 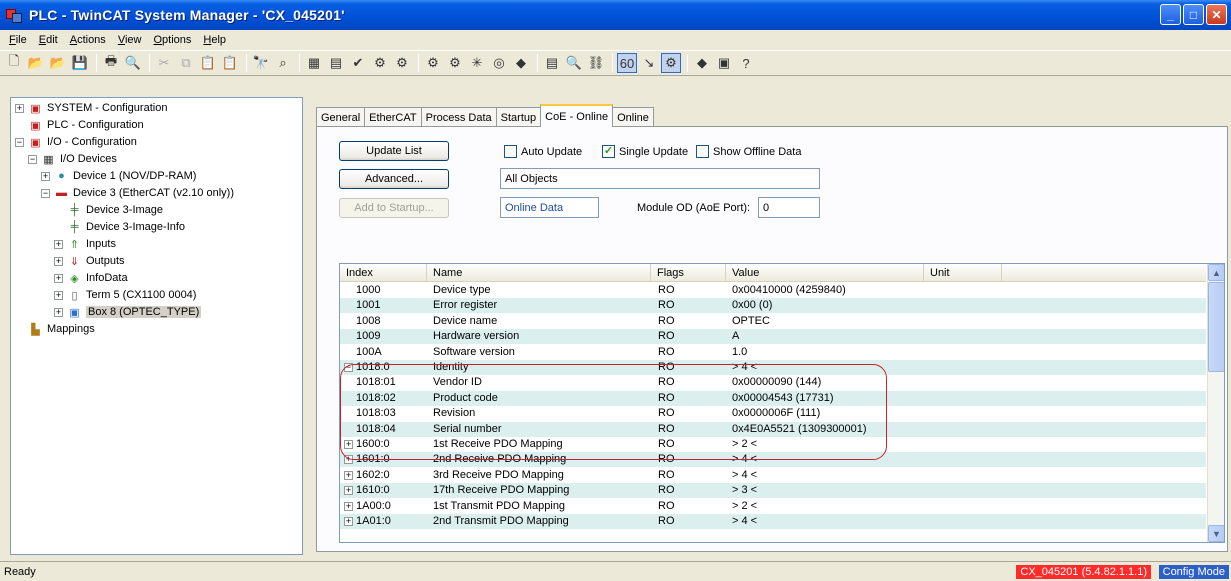 What do you see at coordinates (671, 63) in the screenshot?
I see `settings-icon: ⚙` at bounding box center [671, 63].